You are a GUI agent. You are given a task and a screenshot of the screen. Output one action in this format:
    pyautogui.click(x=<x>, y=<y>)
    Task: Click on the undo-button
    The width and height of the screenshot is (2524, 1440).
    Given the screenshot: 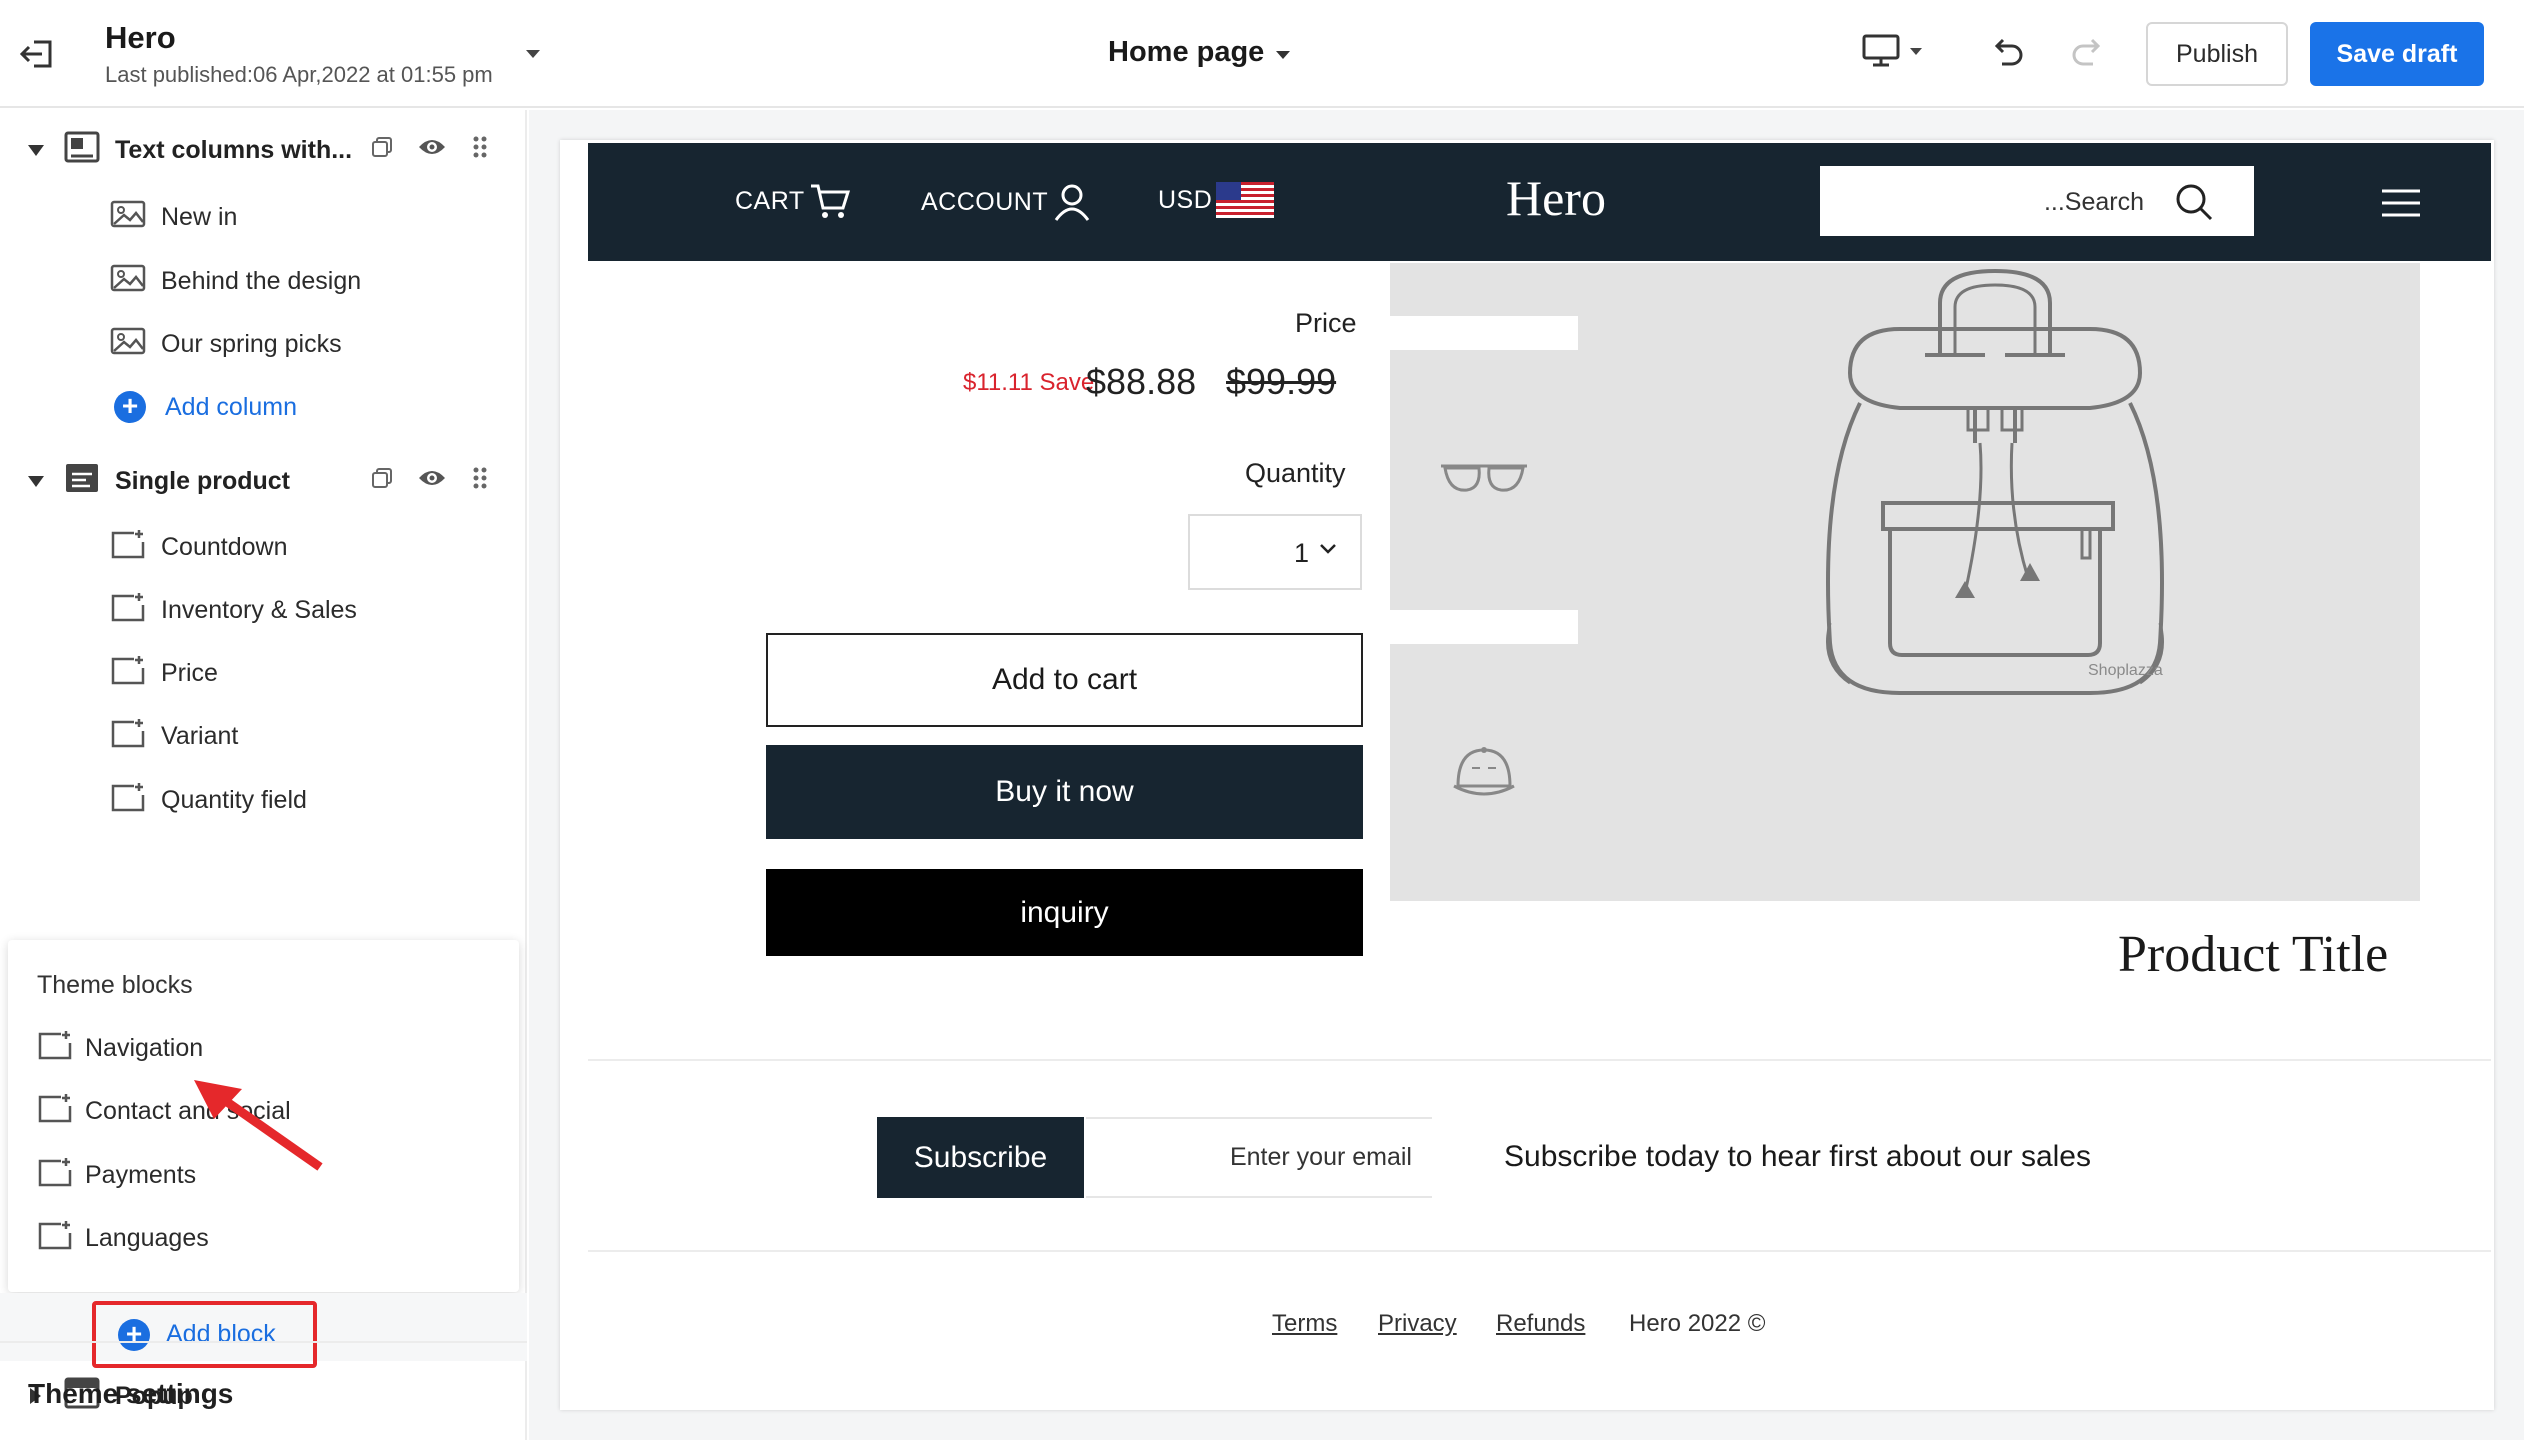 What is the action you would take?
    pyautogui.click(x=2008, y=56)
    